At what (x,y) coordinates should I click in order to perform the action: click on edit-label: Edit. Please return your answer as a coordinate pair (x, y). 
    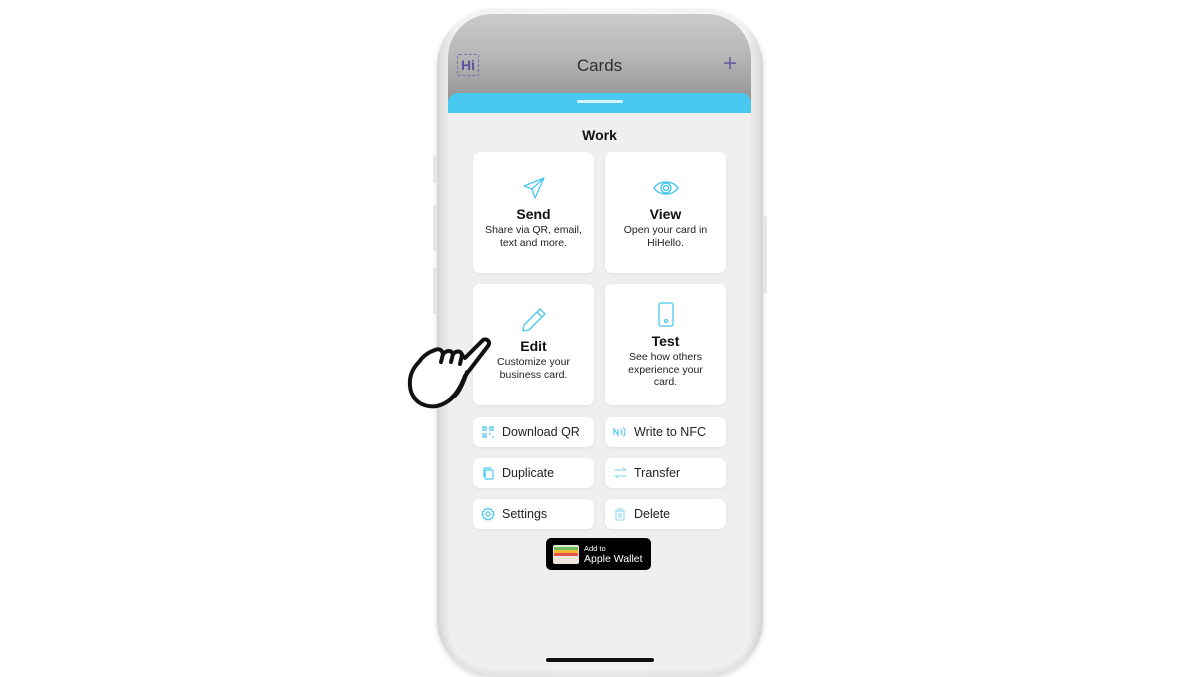
    Looking at the image, I should click on (533, 346).